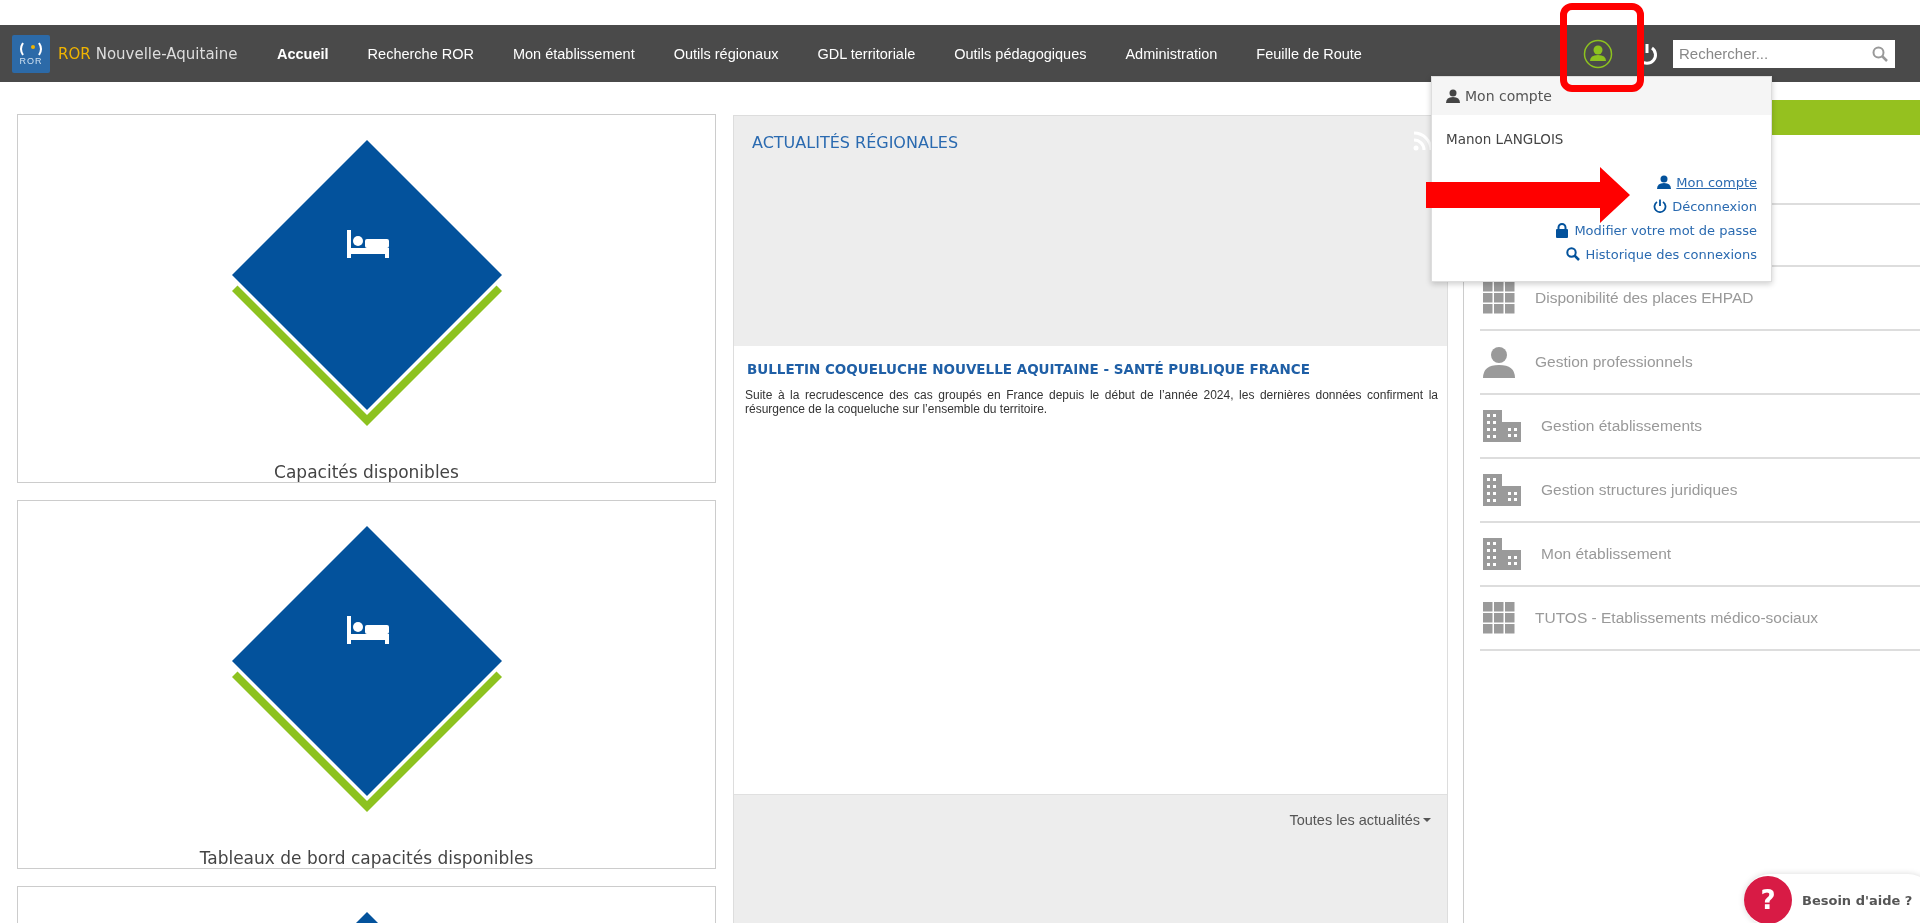  What do you see at coordinates (1020, 53) in the screenshot?
I see `nav-link: Outils pédagogiques` at bounding box center [1020, 53].